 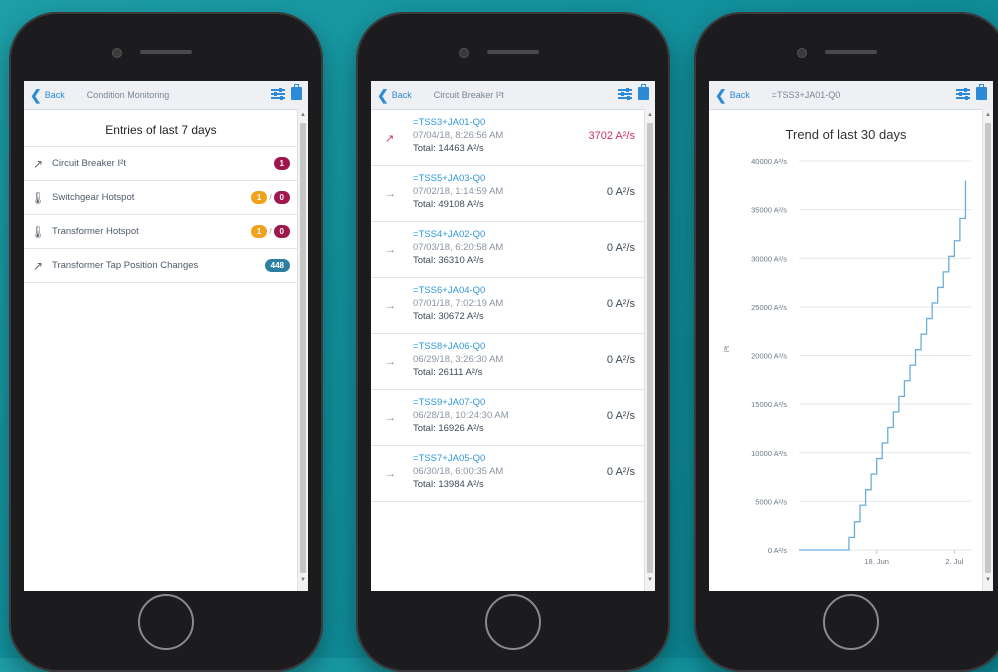 I want to click on y-tick-label: 0 A²/s, so click(x=777, y=550).